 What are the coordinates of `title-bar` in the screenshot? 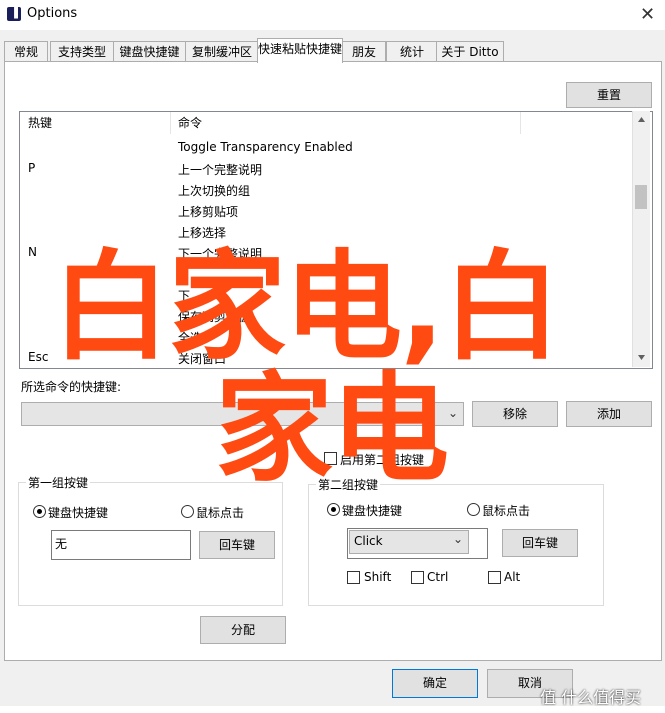 It's located at (332, 15).